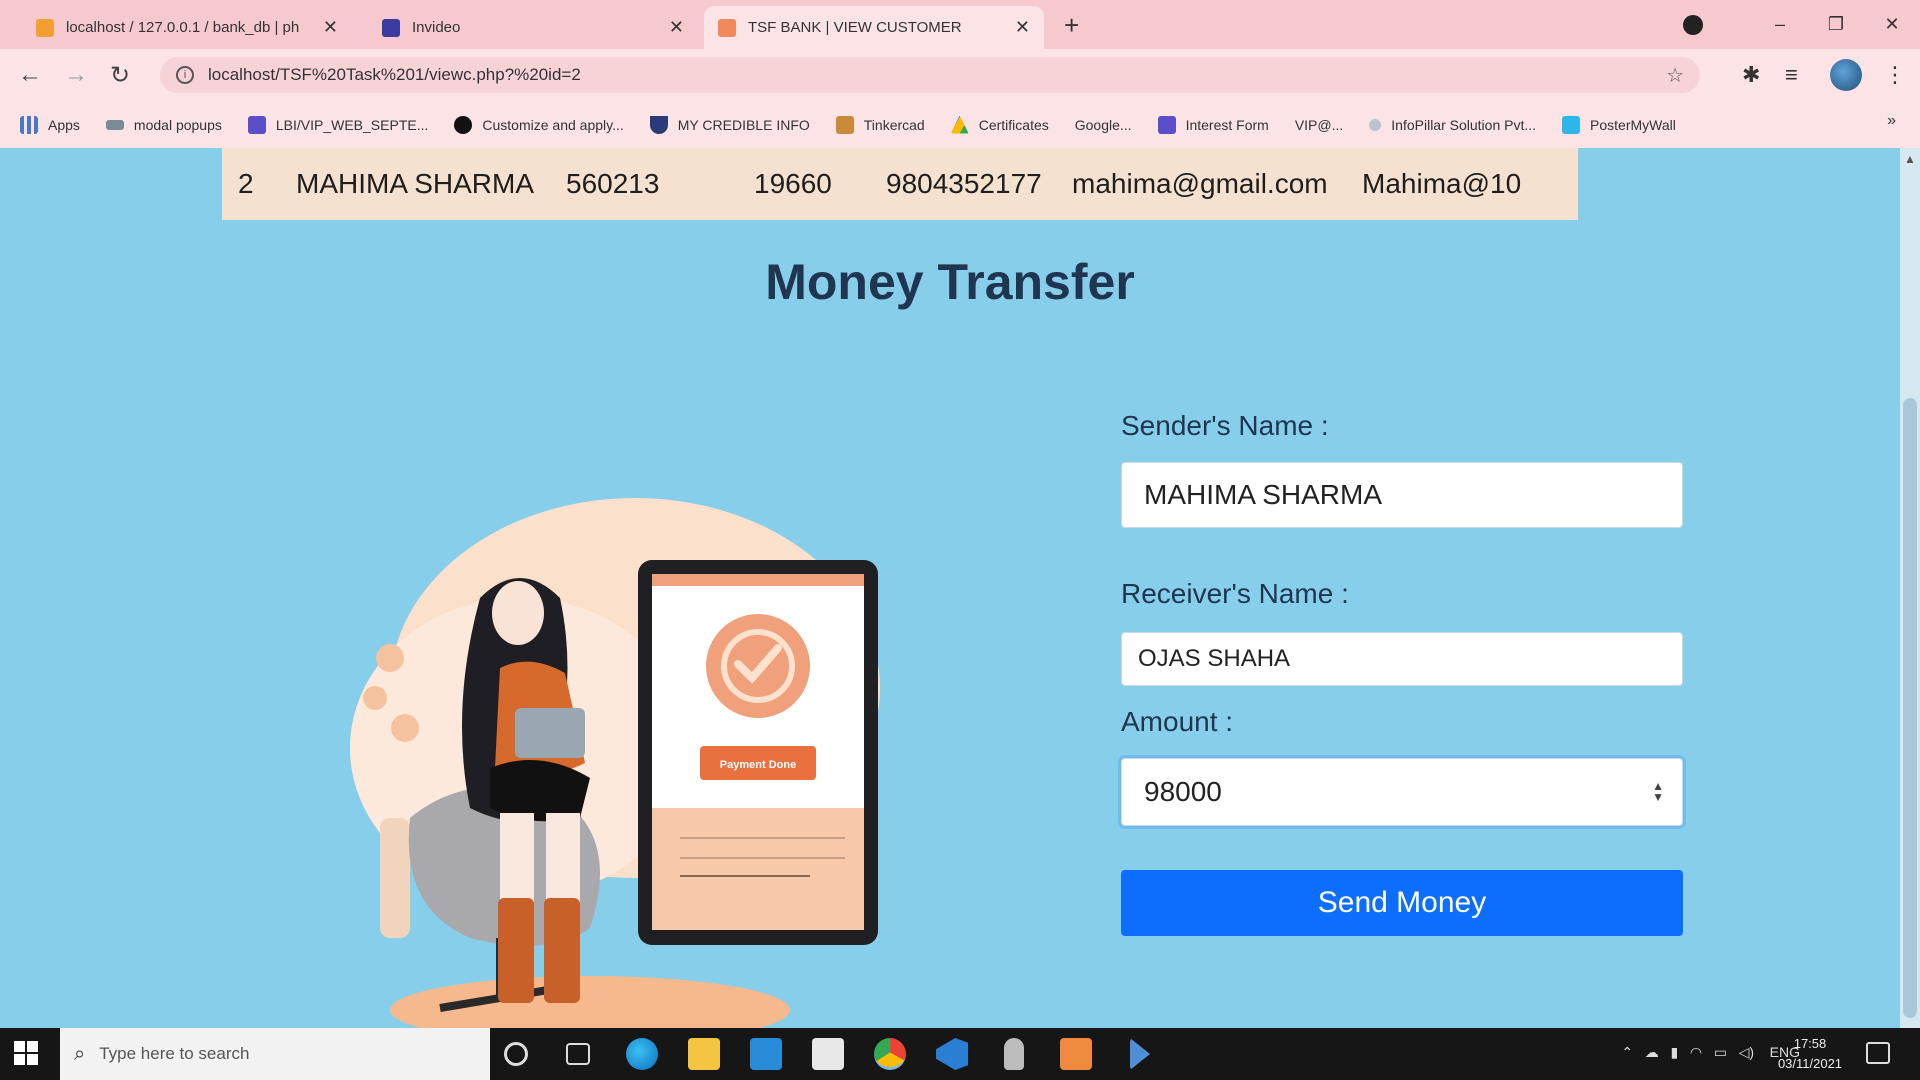 Image resolution: width=1920 pixels, height=1080 pixels. I want to click on shield-icon, so click(658, 124).